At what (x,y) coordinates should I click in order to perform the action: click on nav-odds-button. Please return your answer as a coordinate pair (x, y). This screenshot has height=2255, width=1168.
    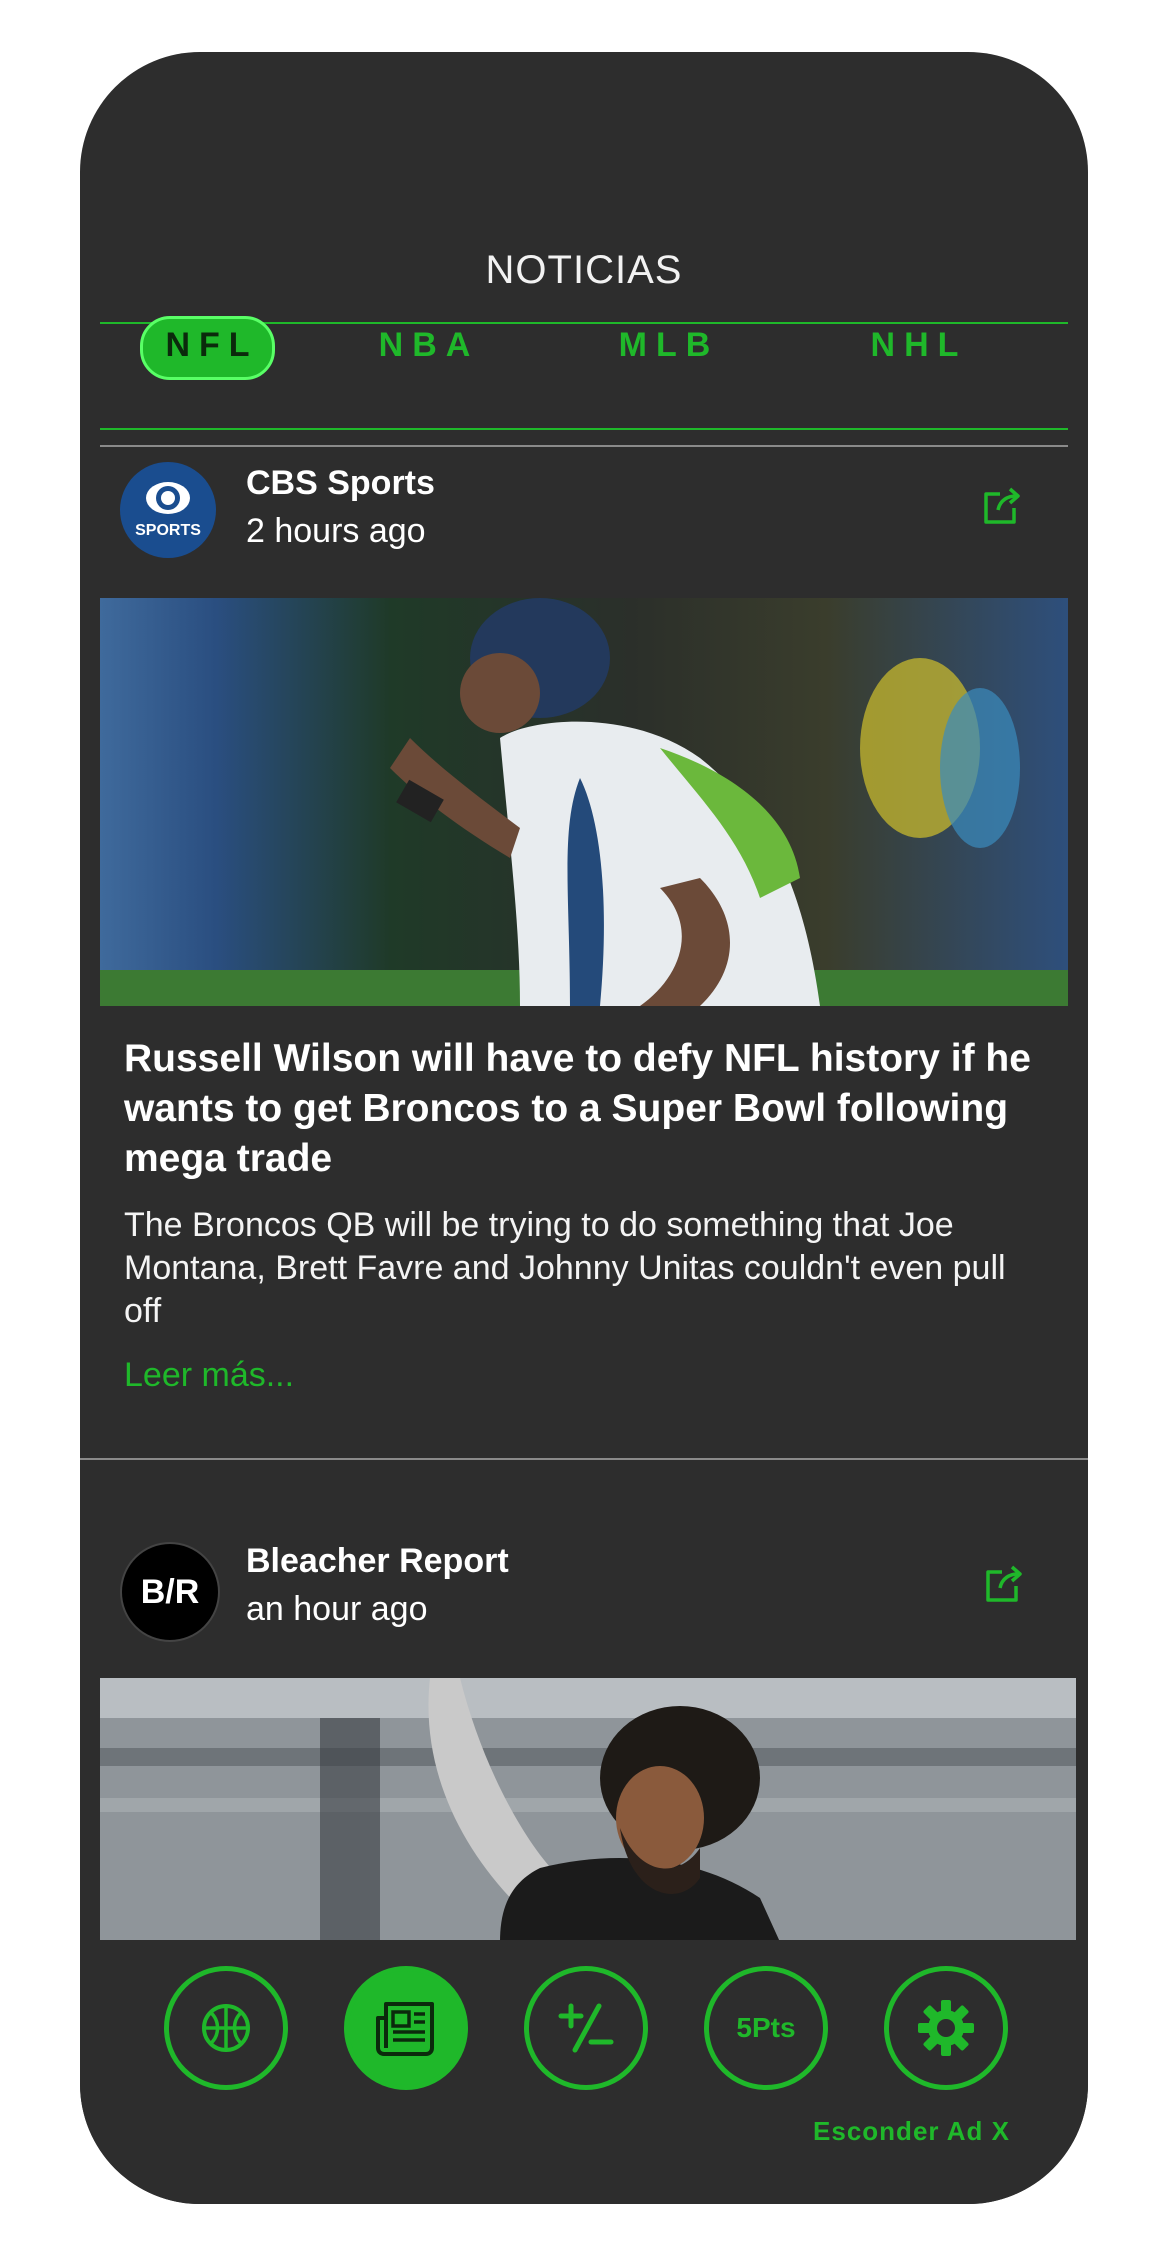
    Looking at the image, I should click on (586, 2028).